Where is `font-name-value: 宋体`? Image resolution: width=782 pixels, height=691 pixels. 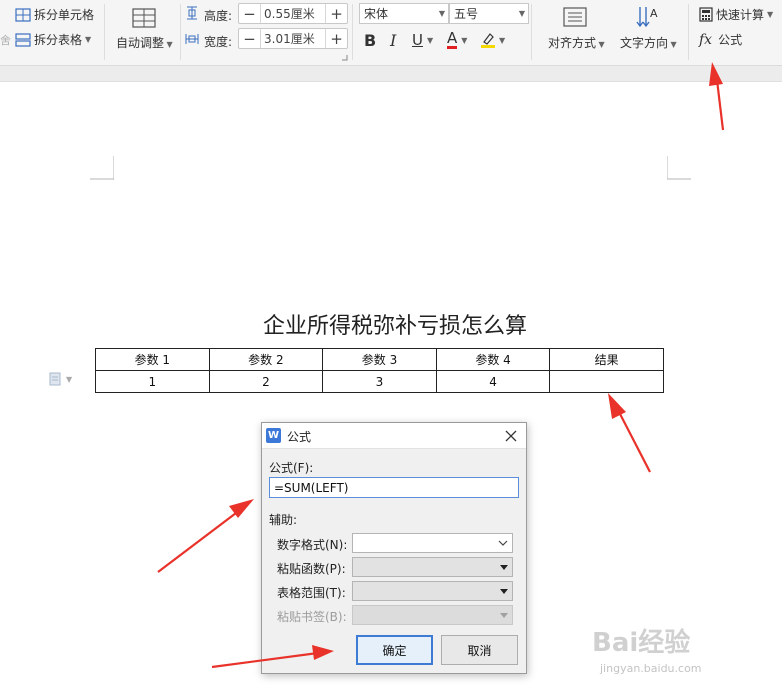 font-name-value: 宋体 is located at coordinates (376, 14).